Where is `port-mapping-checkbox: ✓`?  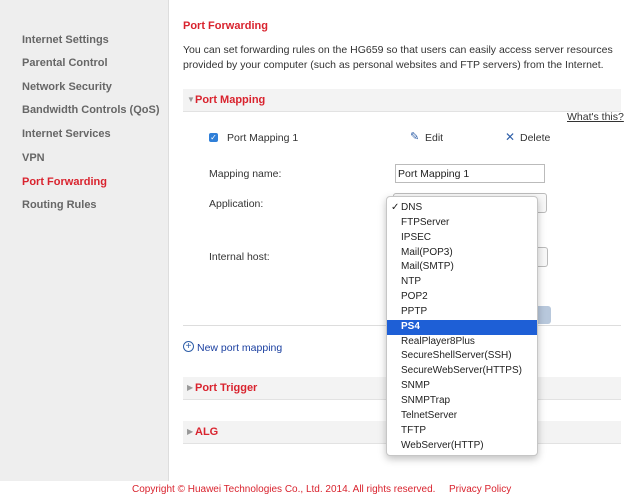 port-mapping-checkbox: ✓ is located at coordinates (213, 137).